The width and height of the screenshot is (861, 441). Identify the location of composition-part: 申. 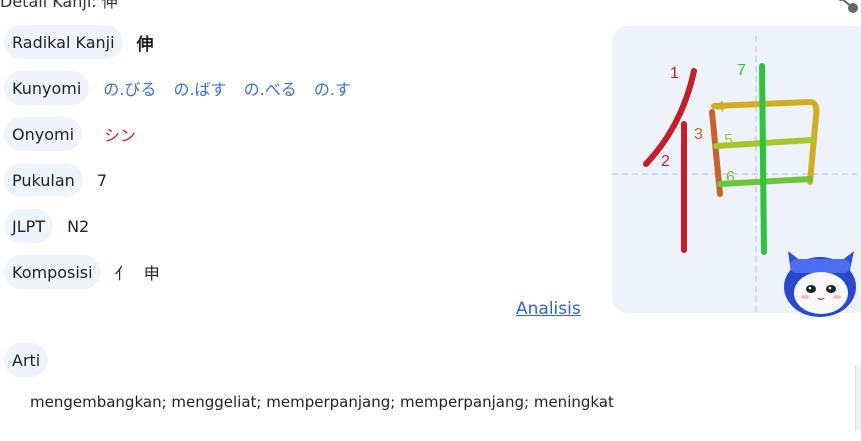
(152, 273).